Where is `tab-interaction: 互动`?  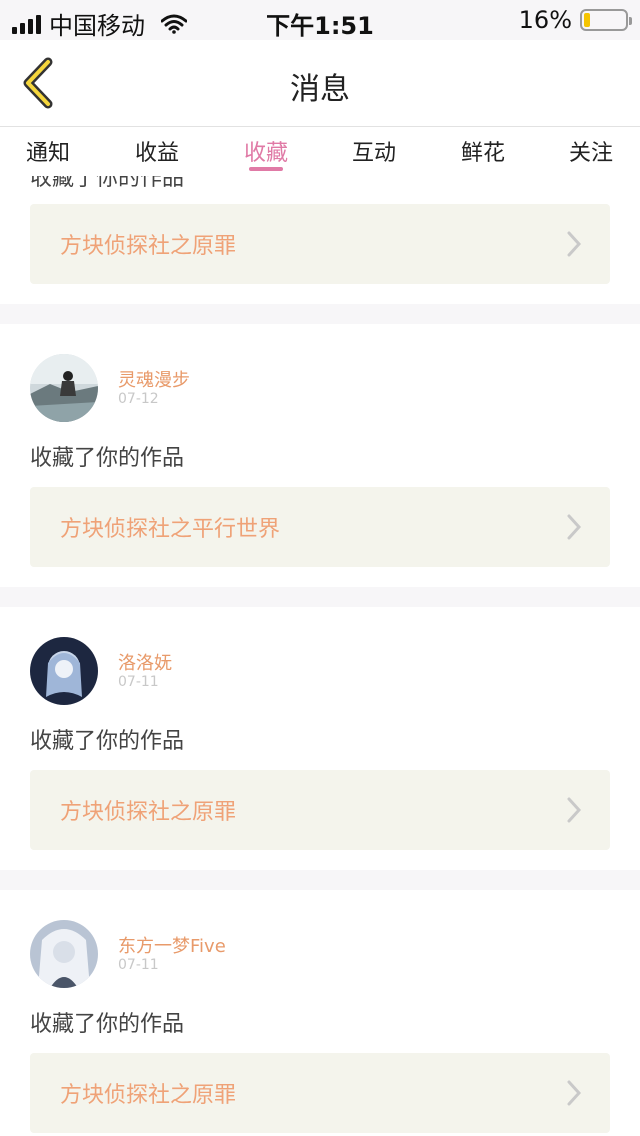 tab-interaction: 互动 is located at coordinates (374, 151).